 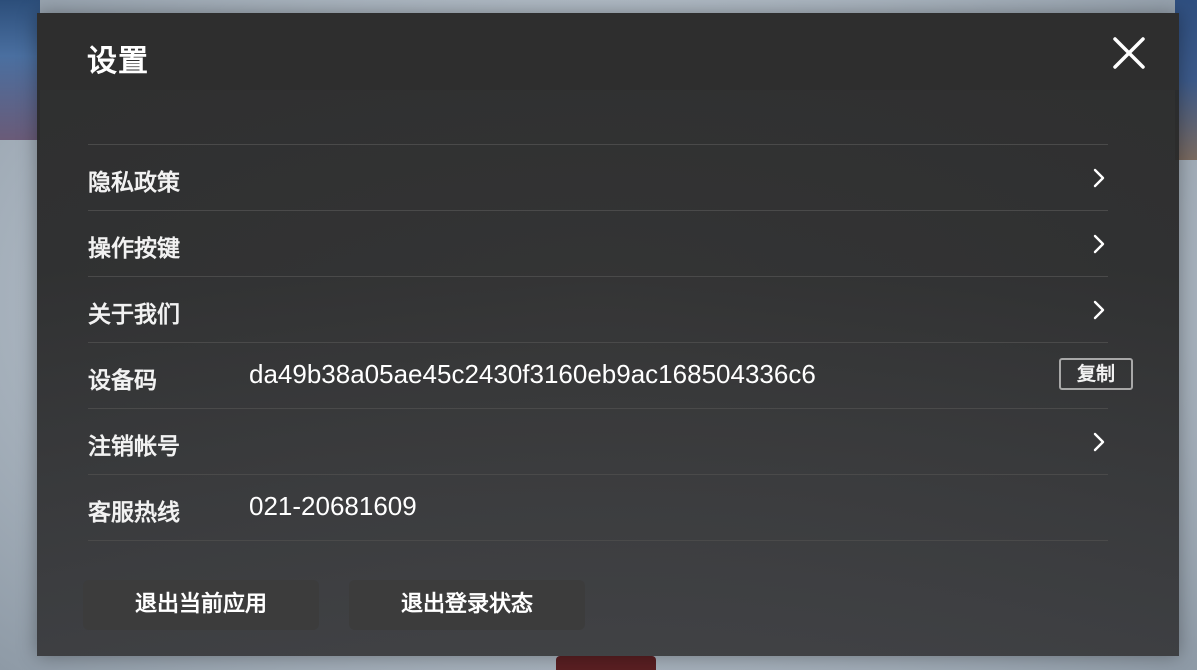 I want to click on dialog-title: 设置, so click(x=118, y=61).